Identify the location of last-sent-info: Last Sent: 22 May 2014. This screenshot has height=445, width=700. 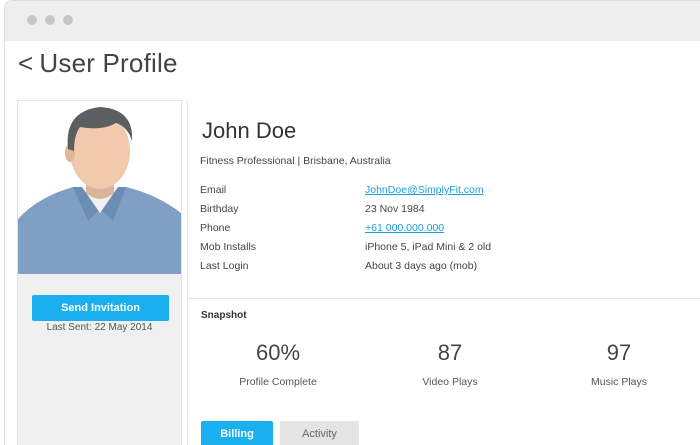
(99, 327).